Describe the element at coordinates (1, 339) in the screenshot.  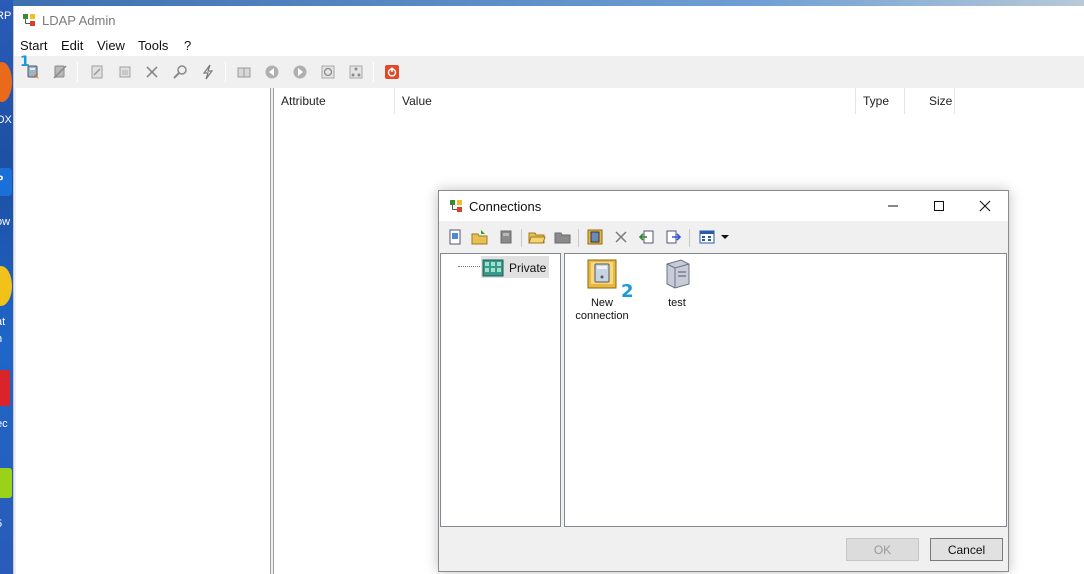
I see `desktop-label-fragment: n` at that location.